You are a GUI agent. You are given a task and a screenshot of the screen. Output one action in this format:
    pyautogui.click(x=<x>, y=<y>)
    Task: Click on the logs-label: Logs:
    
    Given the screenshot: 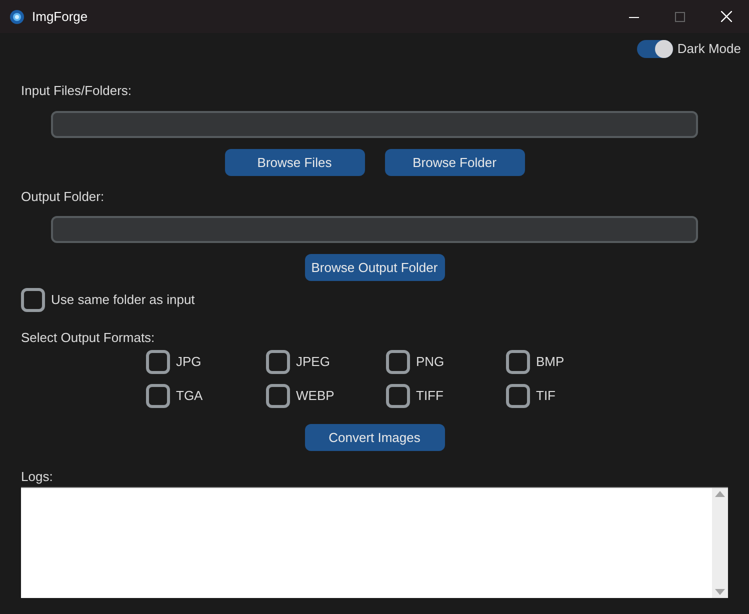 What is the action you would take?
    pyautogui.click(x=37, y=476)
    